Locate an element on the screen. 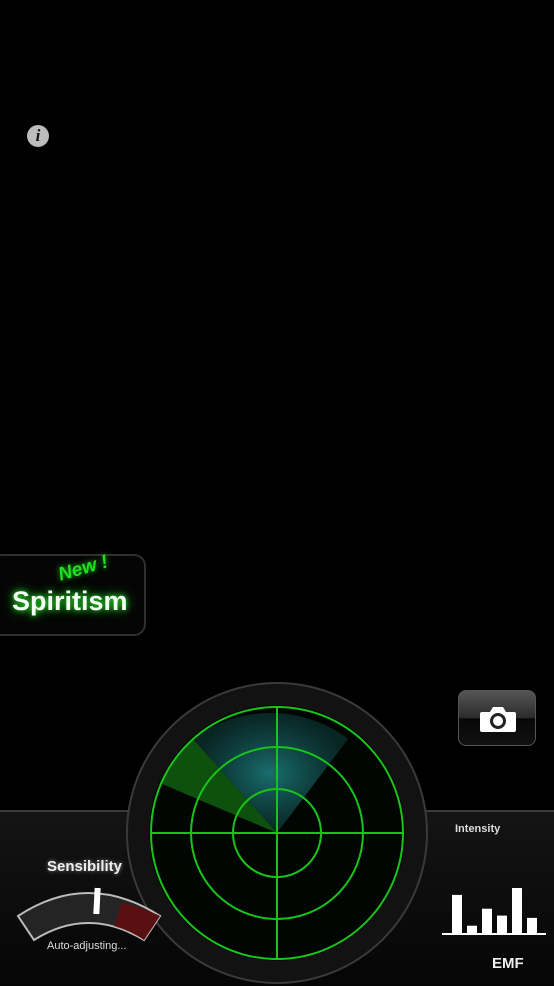 Image resolution: width=554 pixels, height=986 pixels. spiritism-label: Spiritism is located at coordinates (70, 601).